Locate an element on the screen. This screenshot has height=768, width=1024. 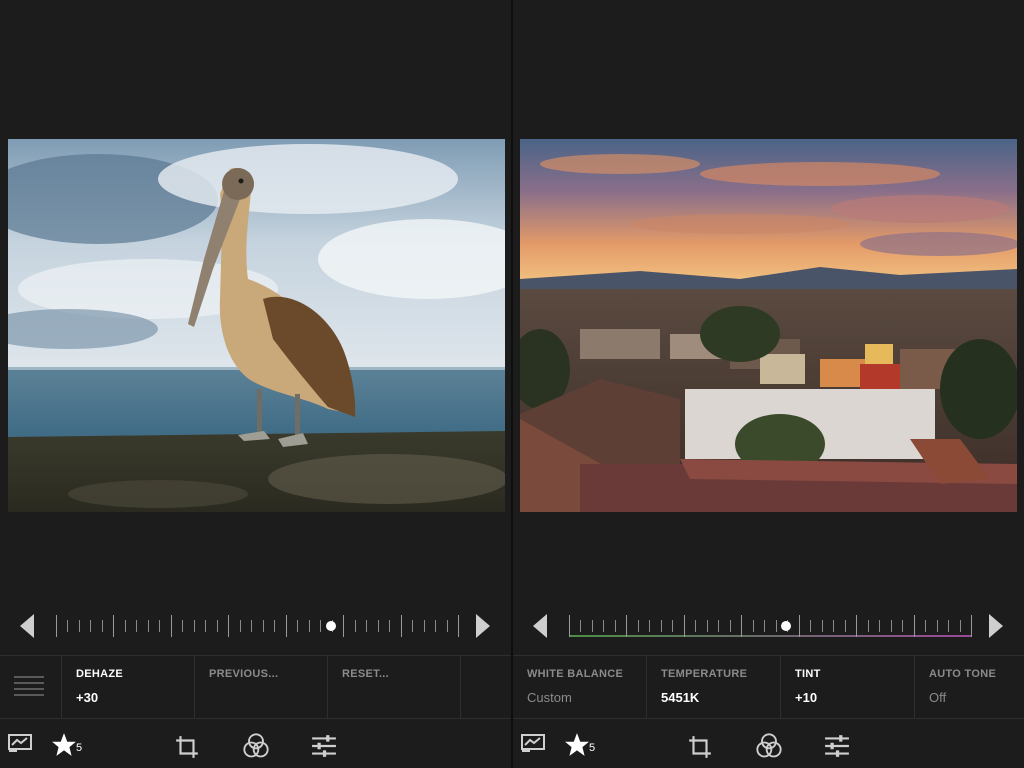
dehaze-slider is located at coordinates (255, 625).